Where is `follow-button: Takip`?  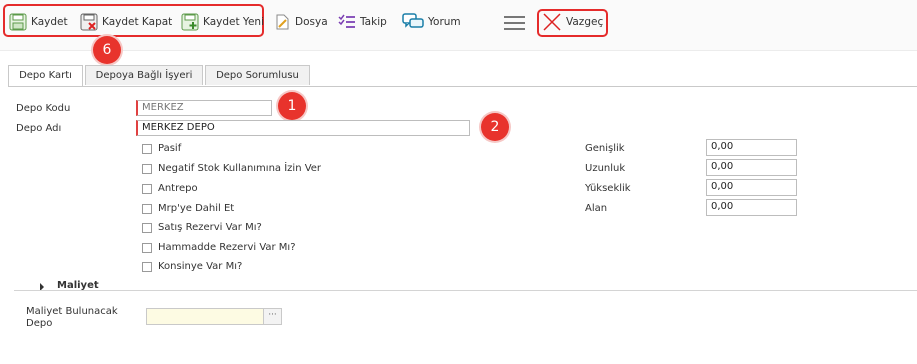 follow-button: Takip is located at coordinates (362, 22).